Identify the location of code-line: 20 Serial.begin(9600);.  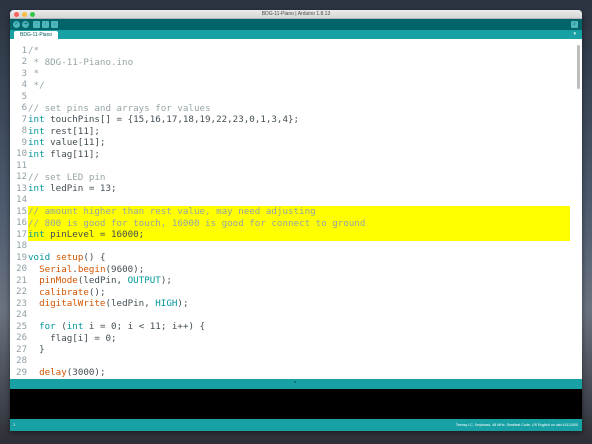
(290, 270).